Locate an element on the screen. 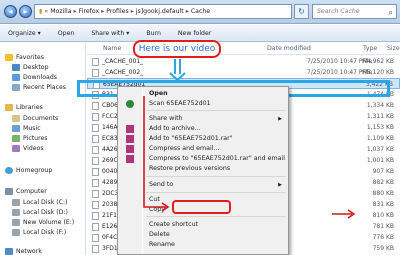 The width and height of the screenshot is (400, 255). blue-down-arrow-icon is located at coordinates (177, 70).